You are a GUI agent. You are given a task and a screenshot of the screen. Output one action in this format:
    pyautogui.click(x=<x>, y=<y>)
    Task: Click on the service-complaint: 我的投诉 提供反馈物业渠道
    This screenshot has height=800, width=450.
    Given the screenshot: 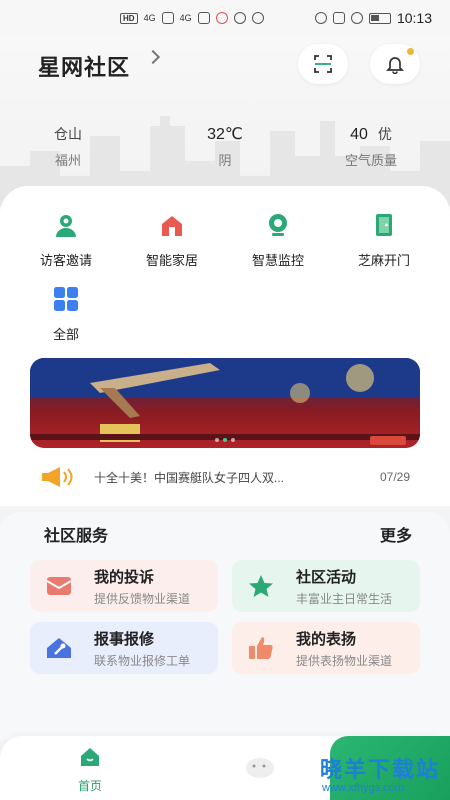 What is the action you would take?
    pyautogui.click(x=124, y=586)
    